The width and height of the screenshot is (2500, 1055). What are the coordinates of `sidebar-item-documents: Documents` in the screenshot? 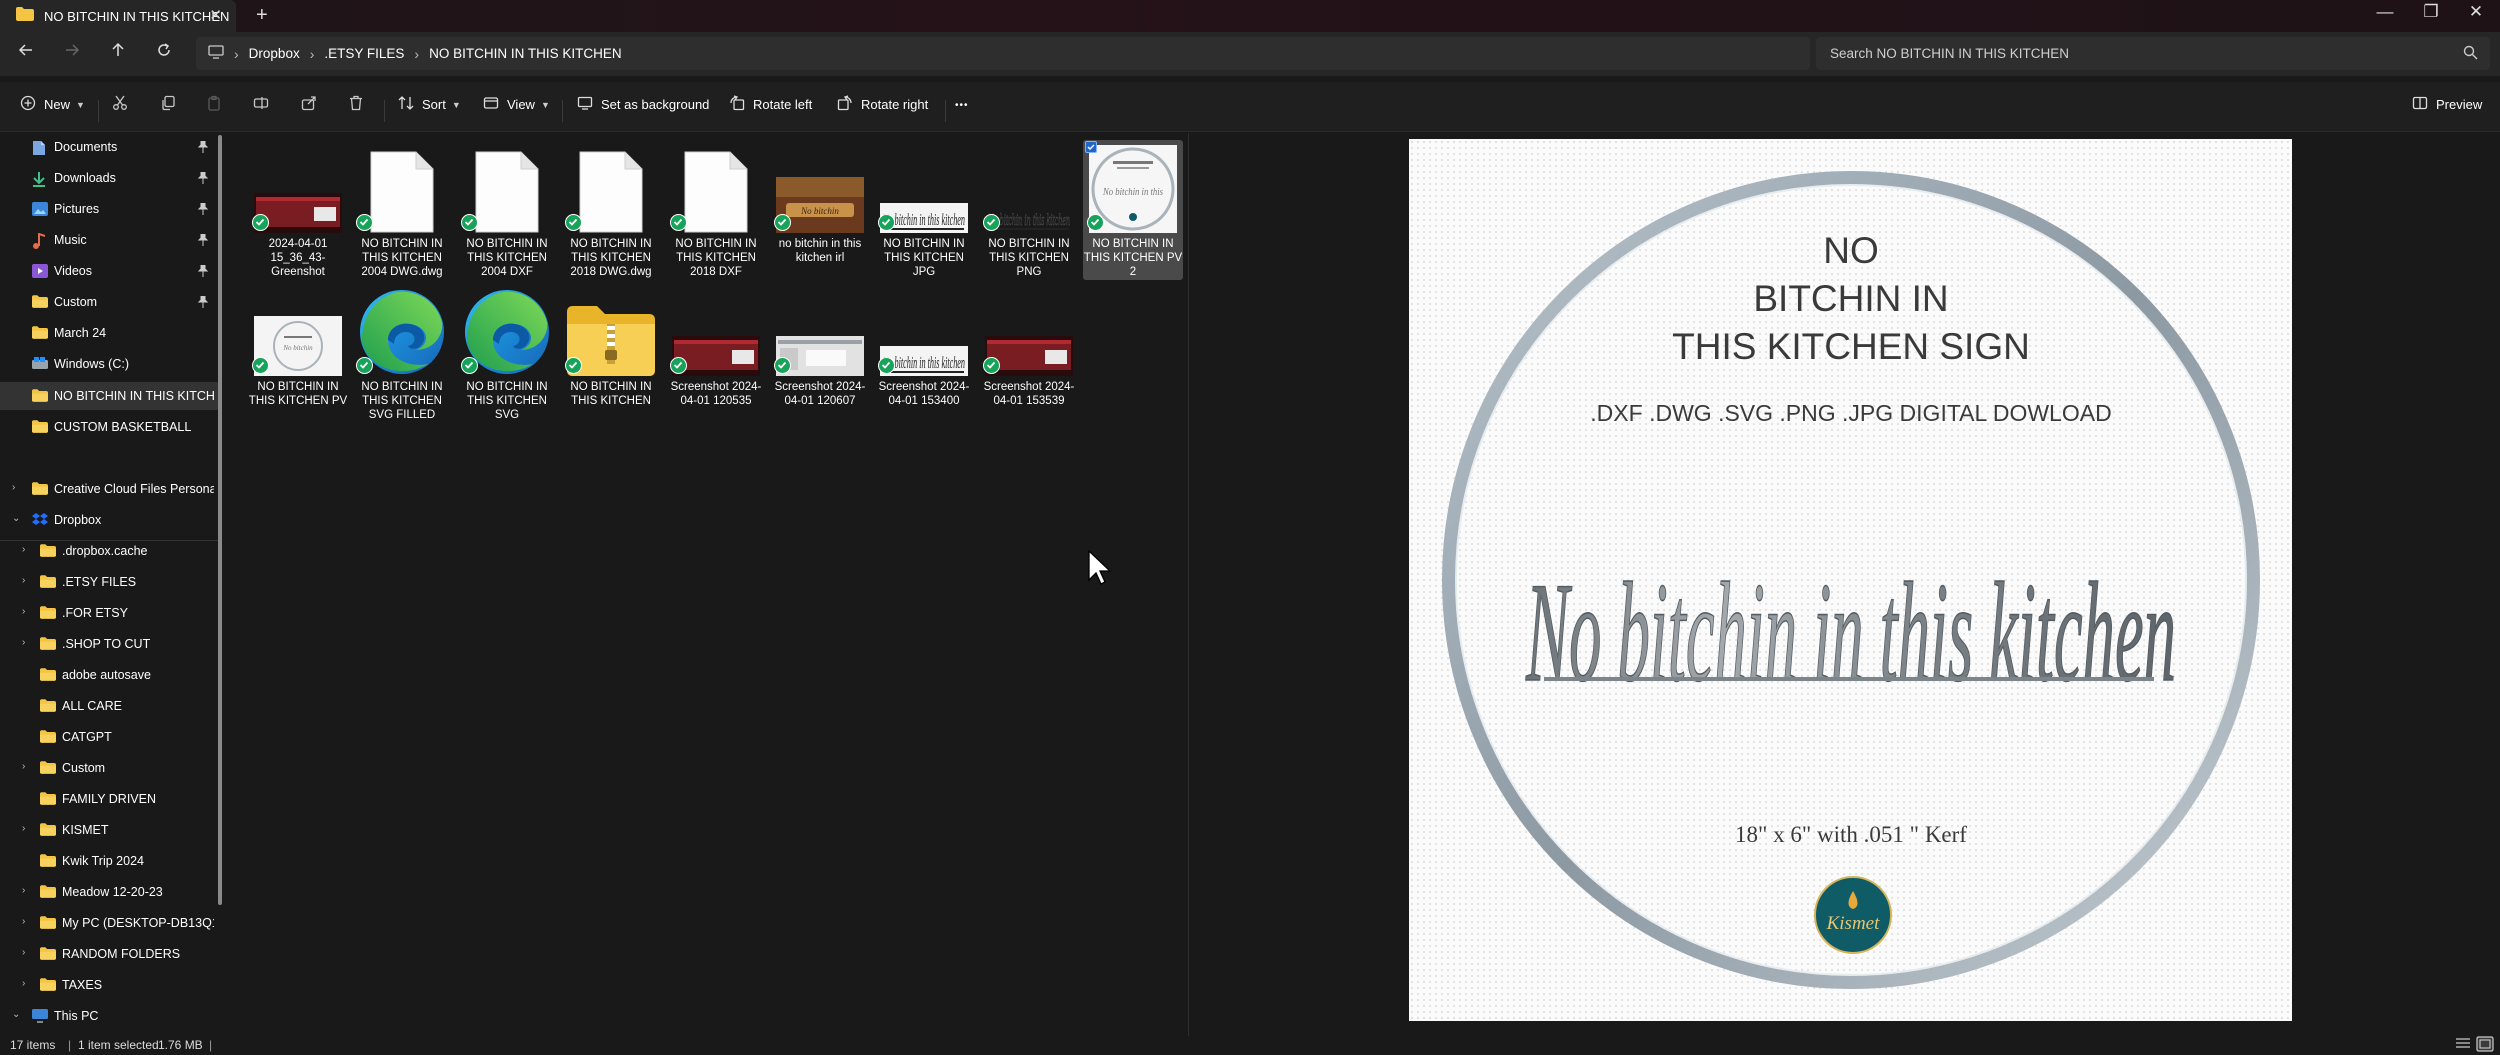 It's located at (110, 147).